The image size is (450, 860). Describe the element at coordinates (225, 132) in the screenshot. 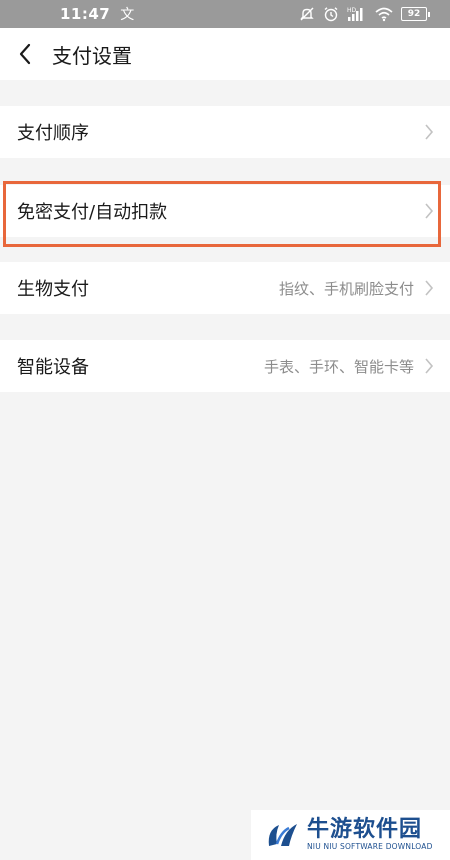

I see `settings-row-payment-order: 支付顺序` at that location.